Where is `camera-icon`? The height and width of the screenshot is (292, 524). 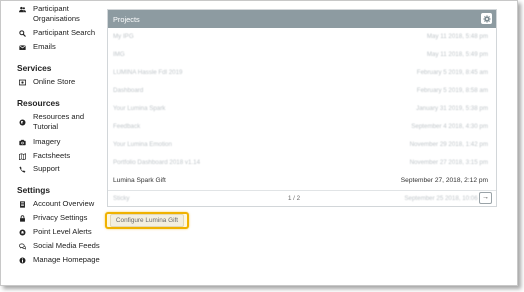
camera-icon is located at coordinates (22, 142).